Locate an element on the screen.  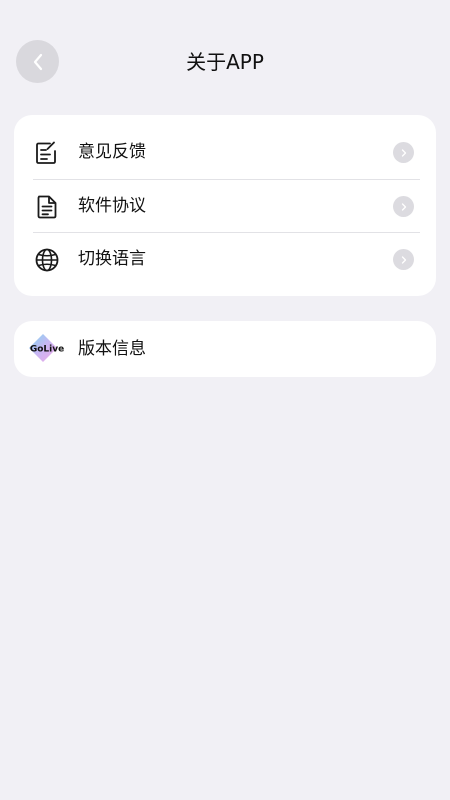
globe-icon is located at coordinates (47, 260).